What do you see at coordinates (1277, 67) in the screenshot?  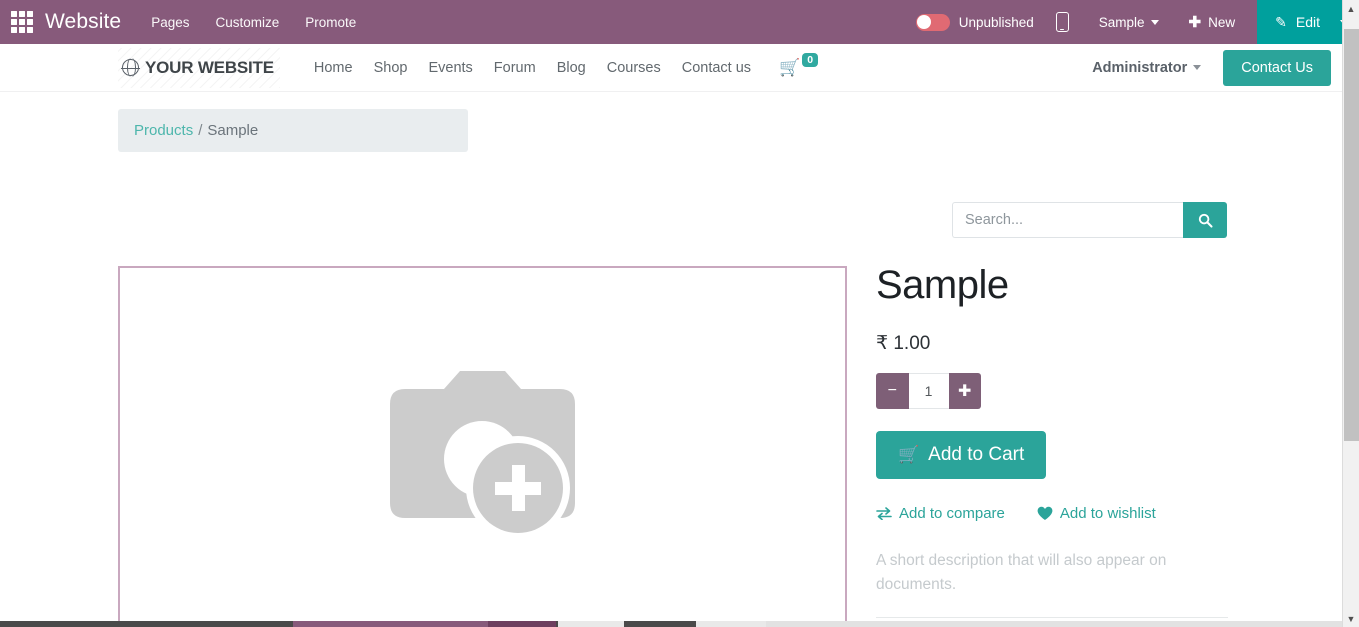 I see `contact-us-button: Contact Us` at bounding box center [1277, 67].